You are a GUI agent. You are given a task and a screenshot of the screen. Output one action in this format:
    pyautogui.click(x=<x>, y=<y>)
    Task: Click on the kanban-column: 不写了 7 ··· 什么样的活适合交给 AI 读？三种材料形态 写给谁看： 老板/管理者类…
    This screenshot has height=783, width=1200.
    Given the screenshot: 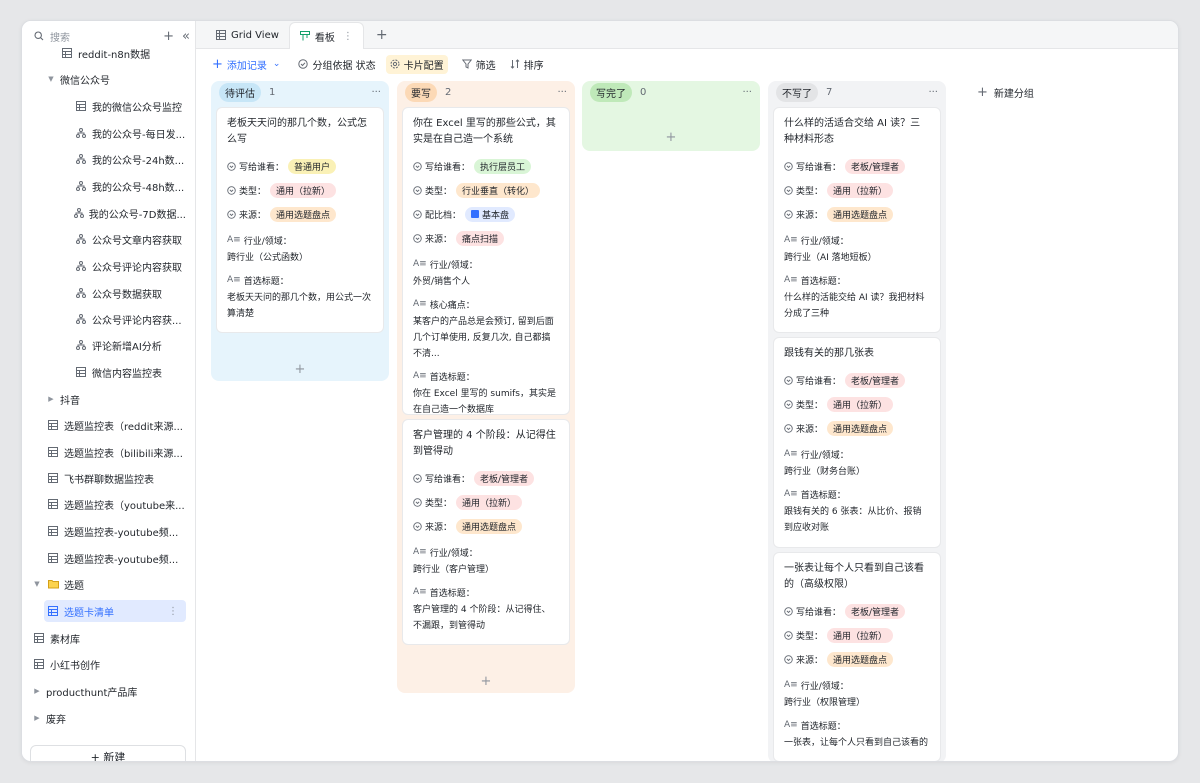 What is the action you would take?
    pyautogui.click(x=857, y=421)
    